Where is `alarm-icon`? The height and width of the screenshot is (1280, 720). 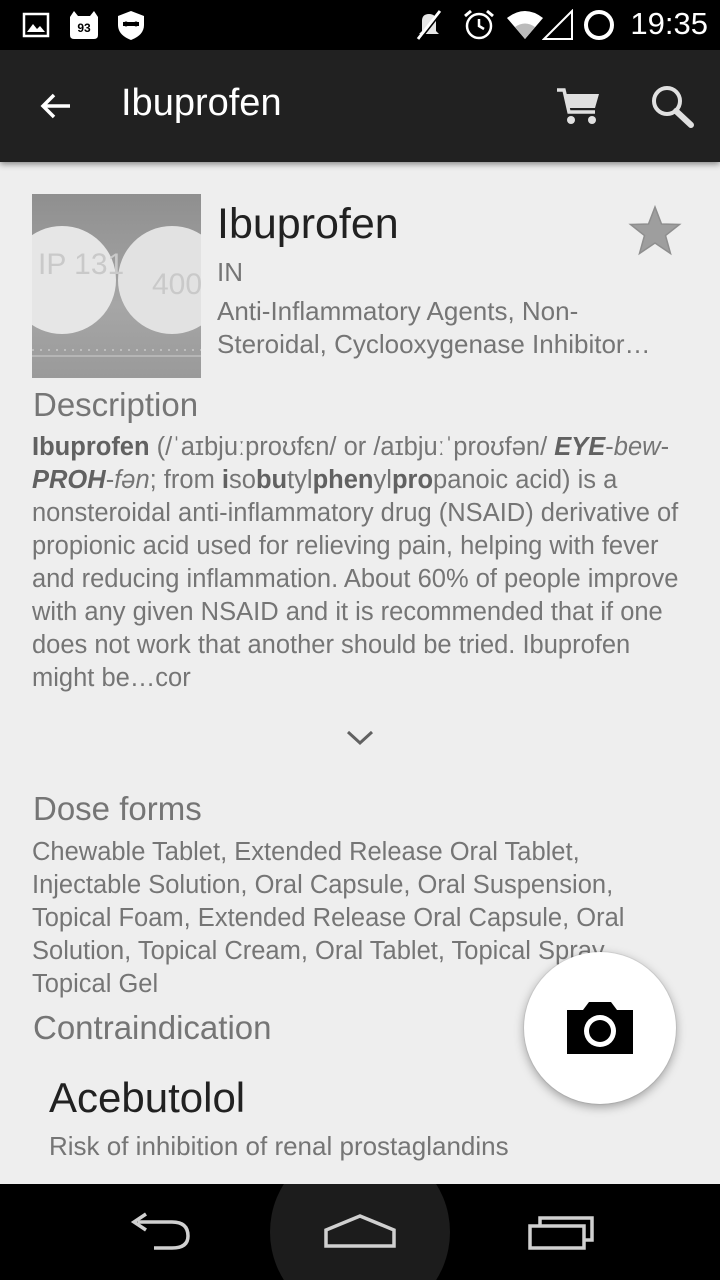 alarm-icon is located at coordinates (479, 25).